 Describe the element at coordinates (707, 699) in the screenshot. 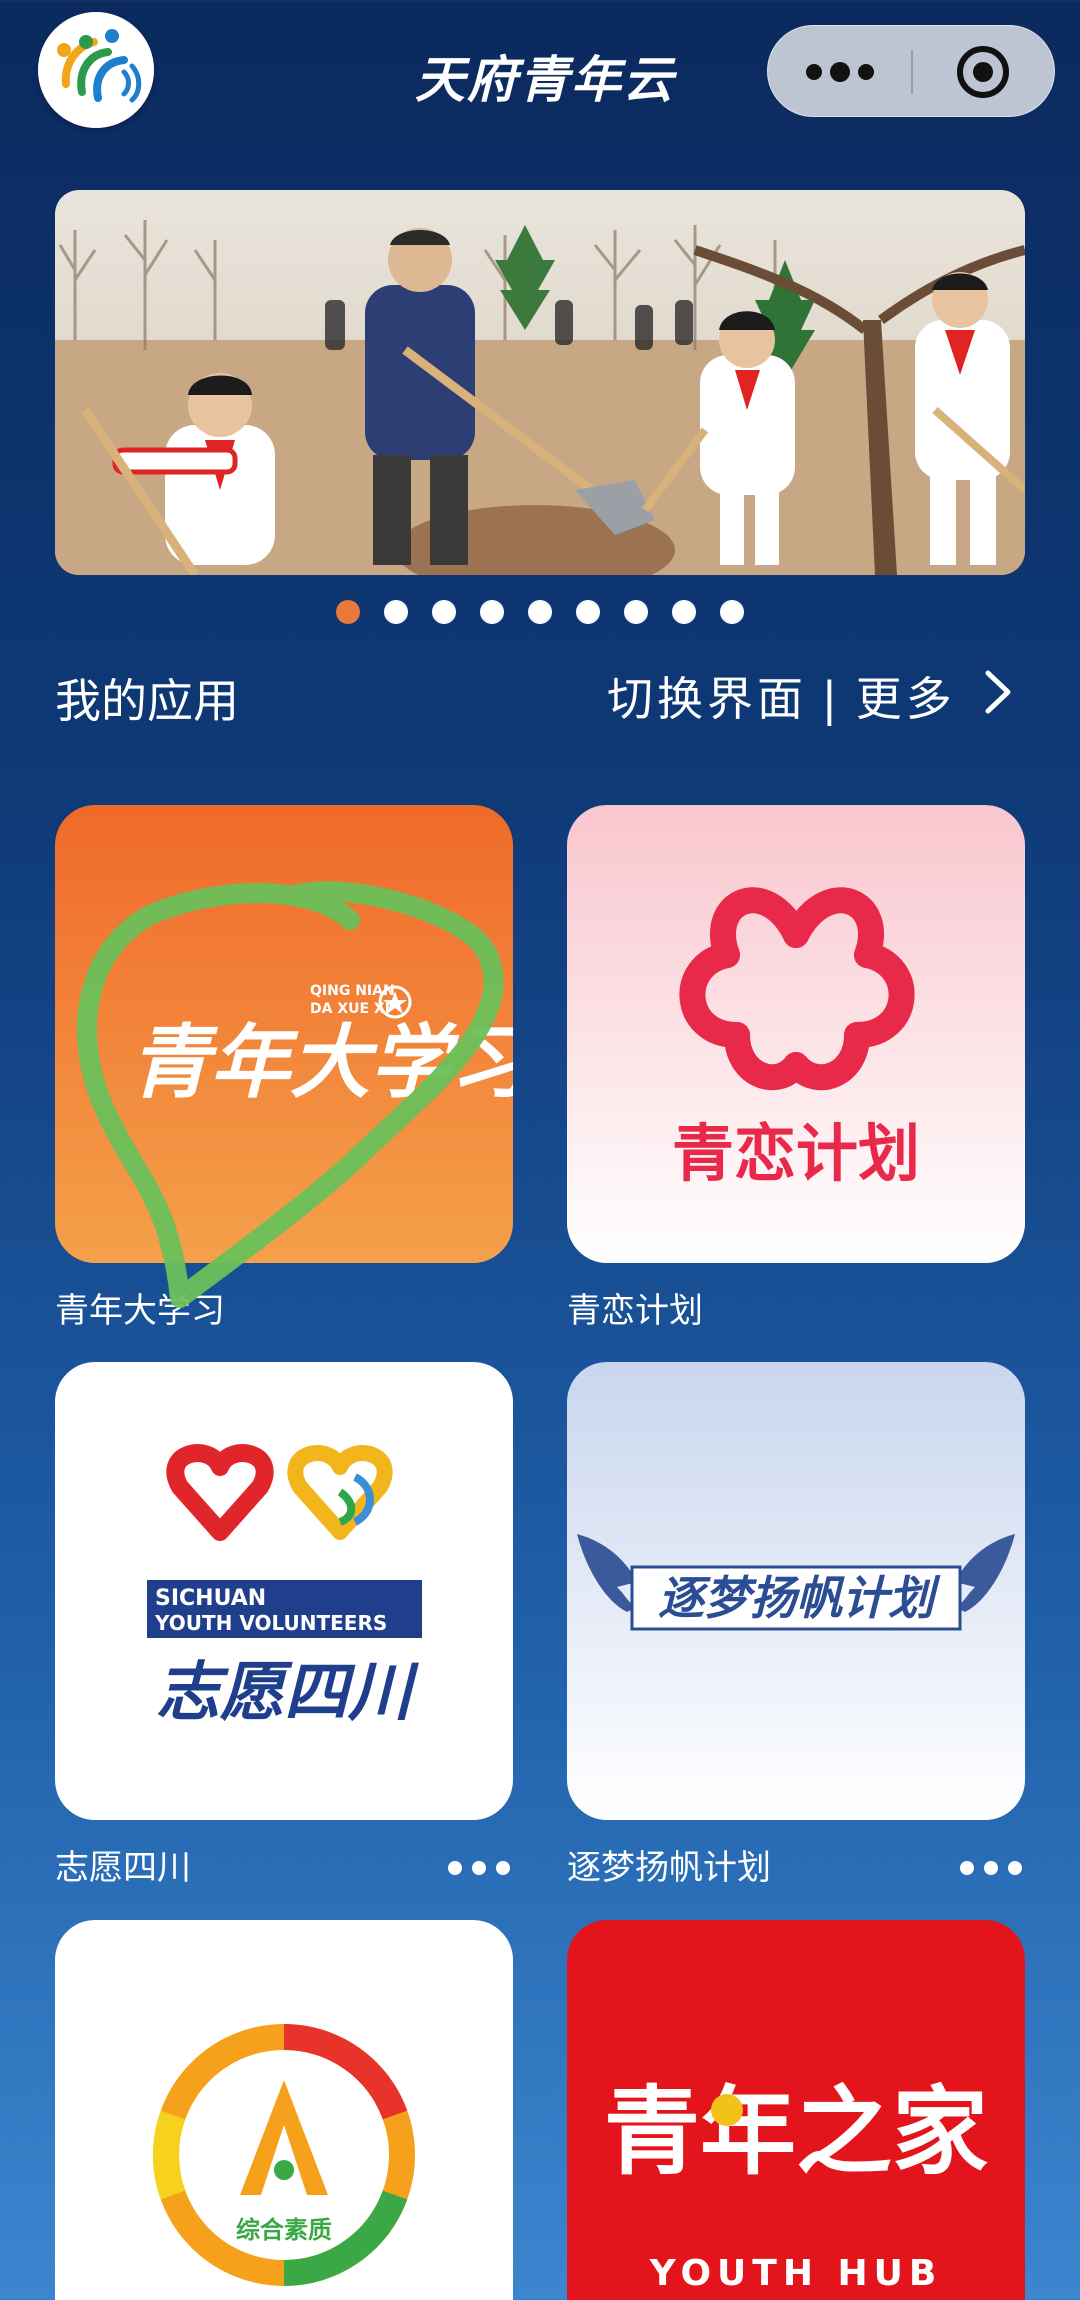

I see `switch-view-link: 切换界面` at that location.